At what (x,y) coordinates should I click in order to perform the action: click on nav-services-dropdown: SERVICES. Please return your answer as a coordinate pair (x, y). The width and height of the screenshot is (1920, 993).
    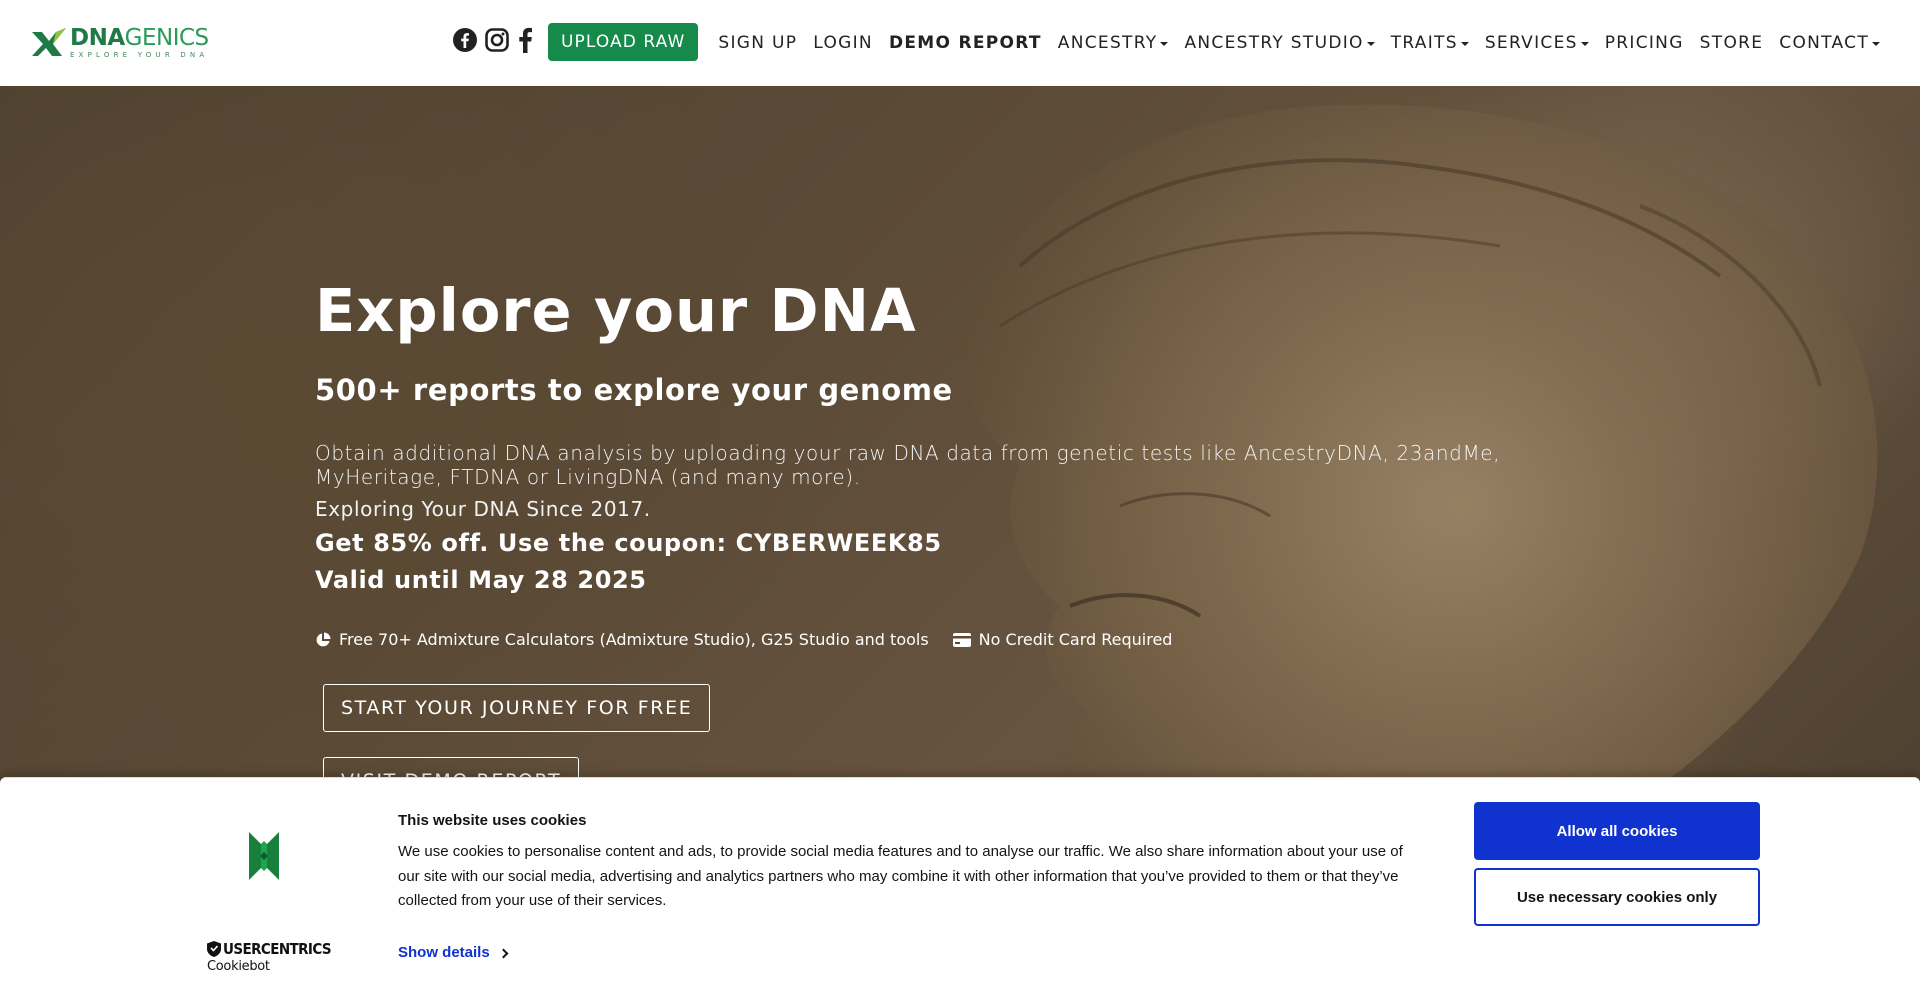
    Looking at the image, I should click on (1537, 43).